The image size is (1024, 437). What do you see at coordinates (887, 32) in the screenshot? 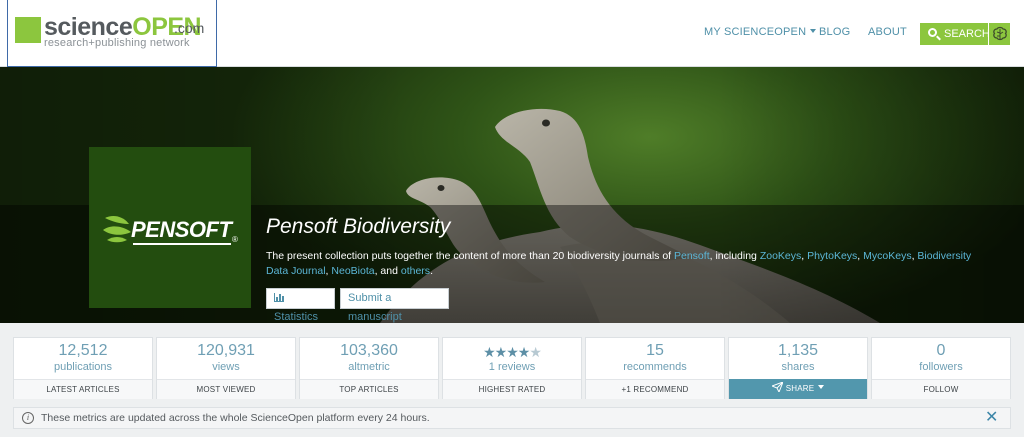
I see `nav-about: ABOUT` at bounding box center [887, 32].